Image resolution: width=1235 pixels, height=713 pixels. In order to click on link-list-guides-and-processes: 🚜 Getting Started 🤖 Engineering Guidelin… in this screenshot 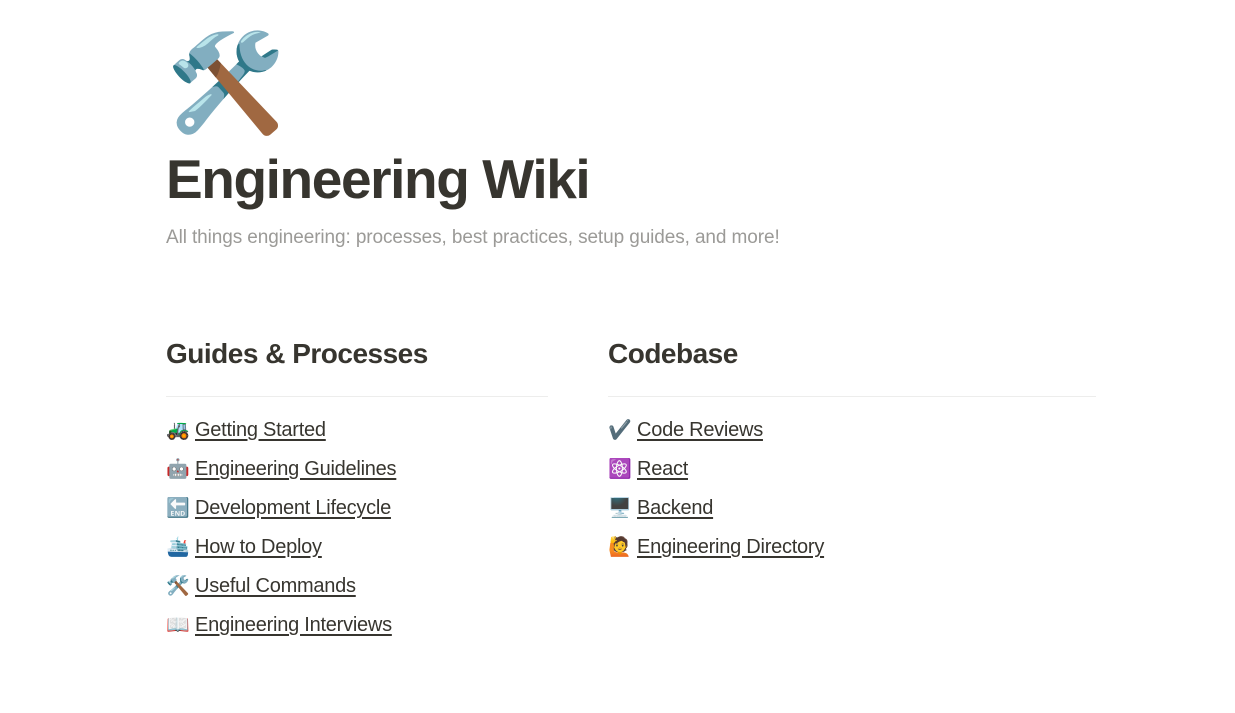, I will do `click(357, 528)`.